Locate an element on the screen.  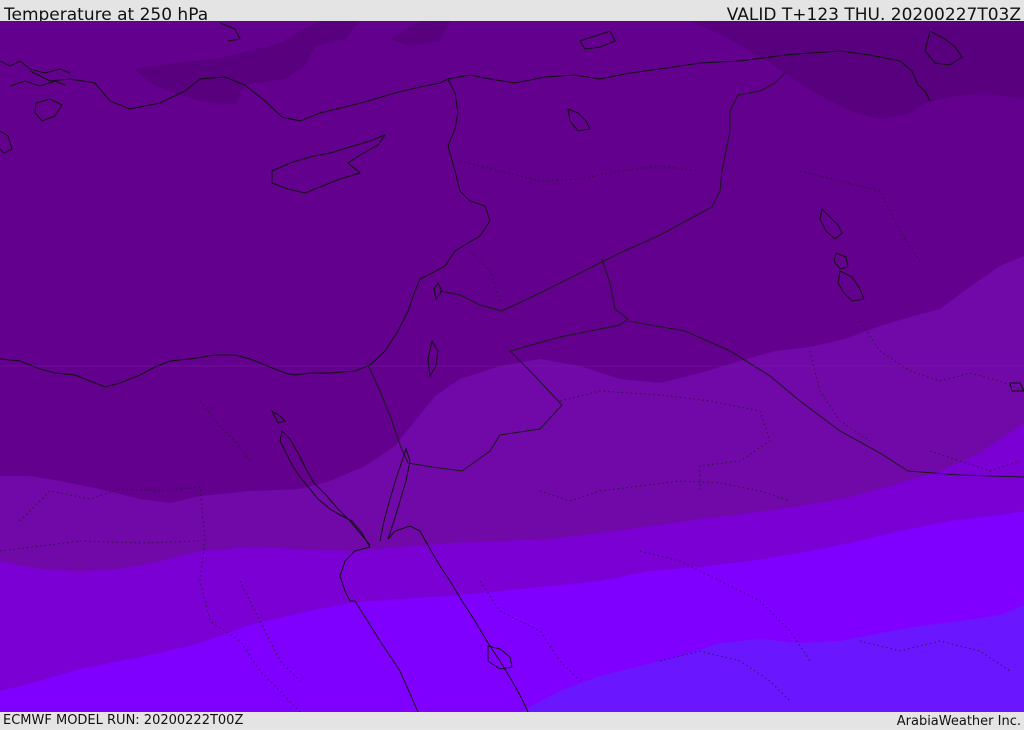
model-run-label: ECMWF MODEL RUN: 20200222T00Z is located at coordinates (123, 720).